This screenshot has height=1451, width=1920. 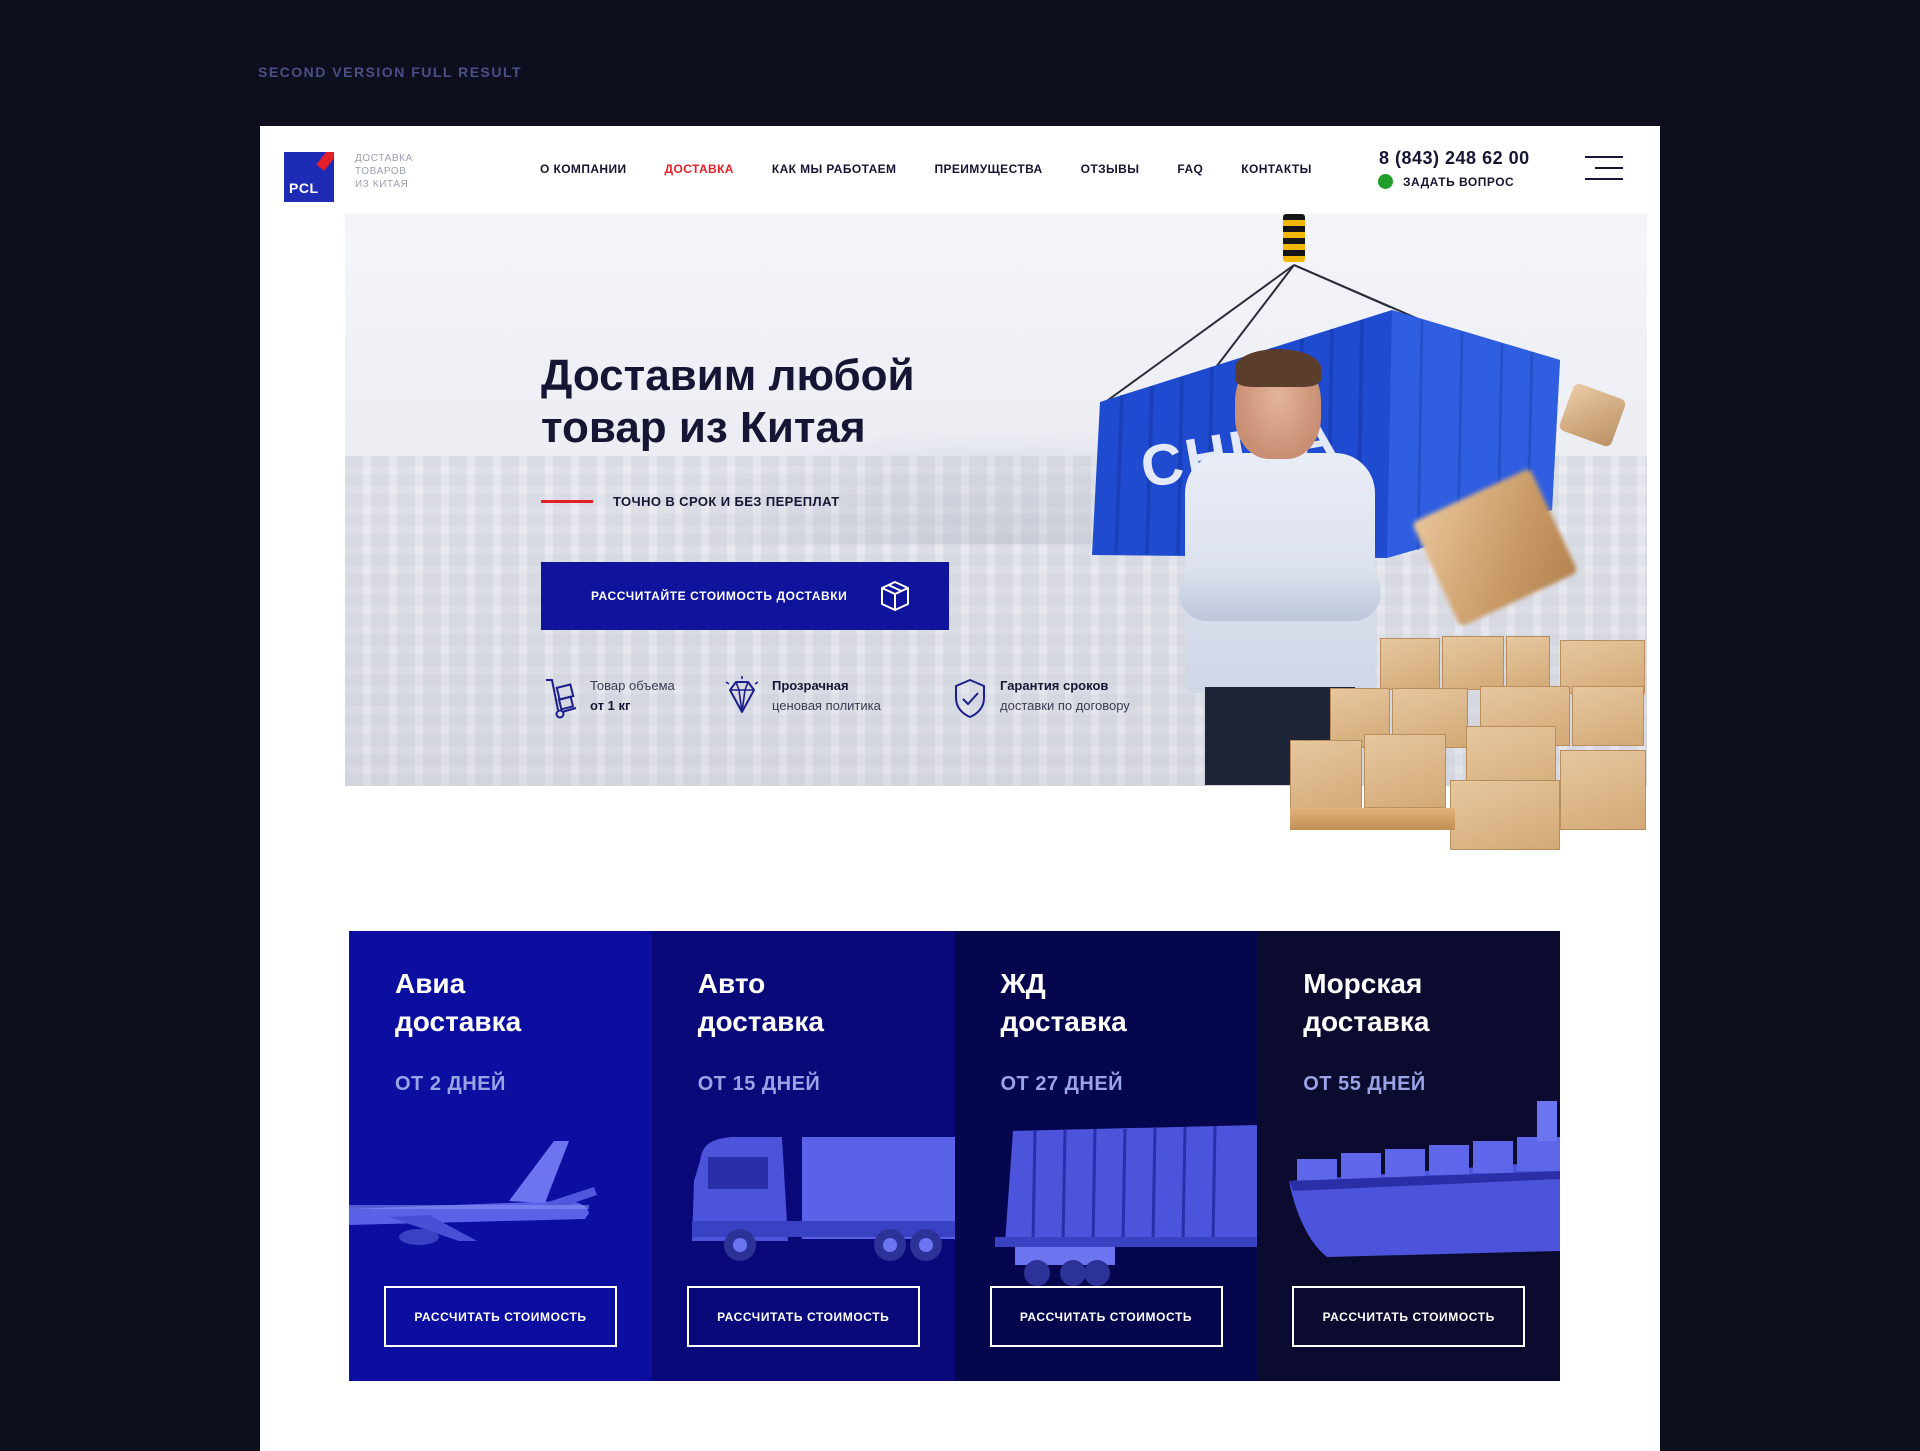 I want to click on card-days: ОТ 2 ДНЕЙ, so click(x=450, y=1084).